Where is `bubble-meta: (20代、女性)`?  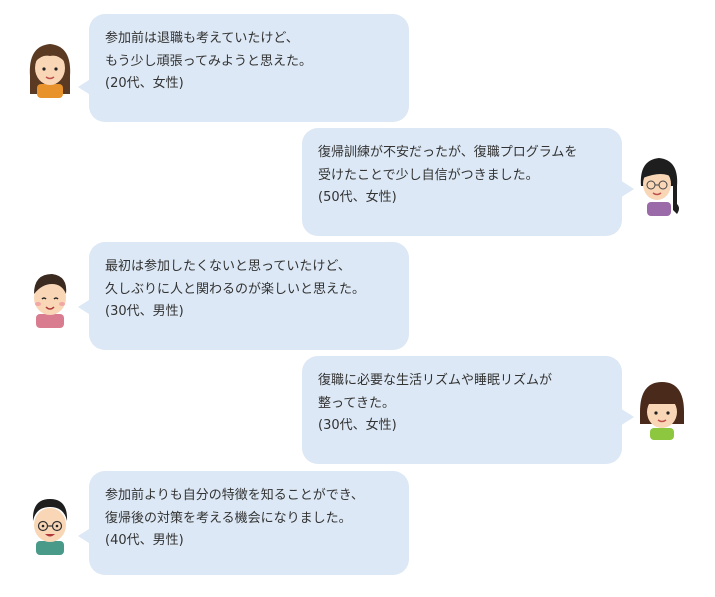 bubble-meta: (20代、女性) is located at coordinates (144, 83).